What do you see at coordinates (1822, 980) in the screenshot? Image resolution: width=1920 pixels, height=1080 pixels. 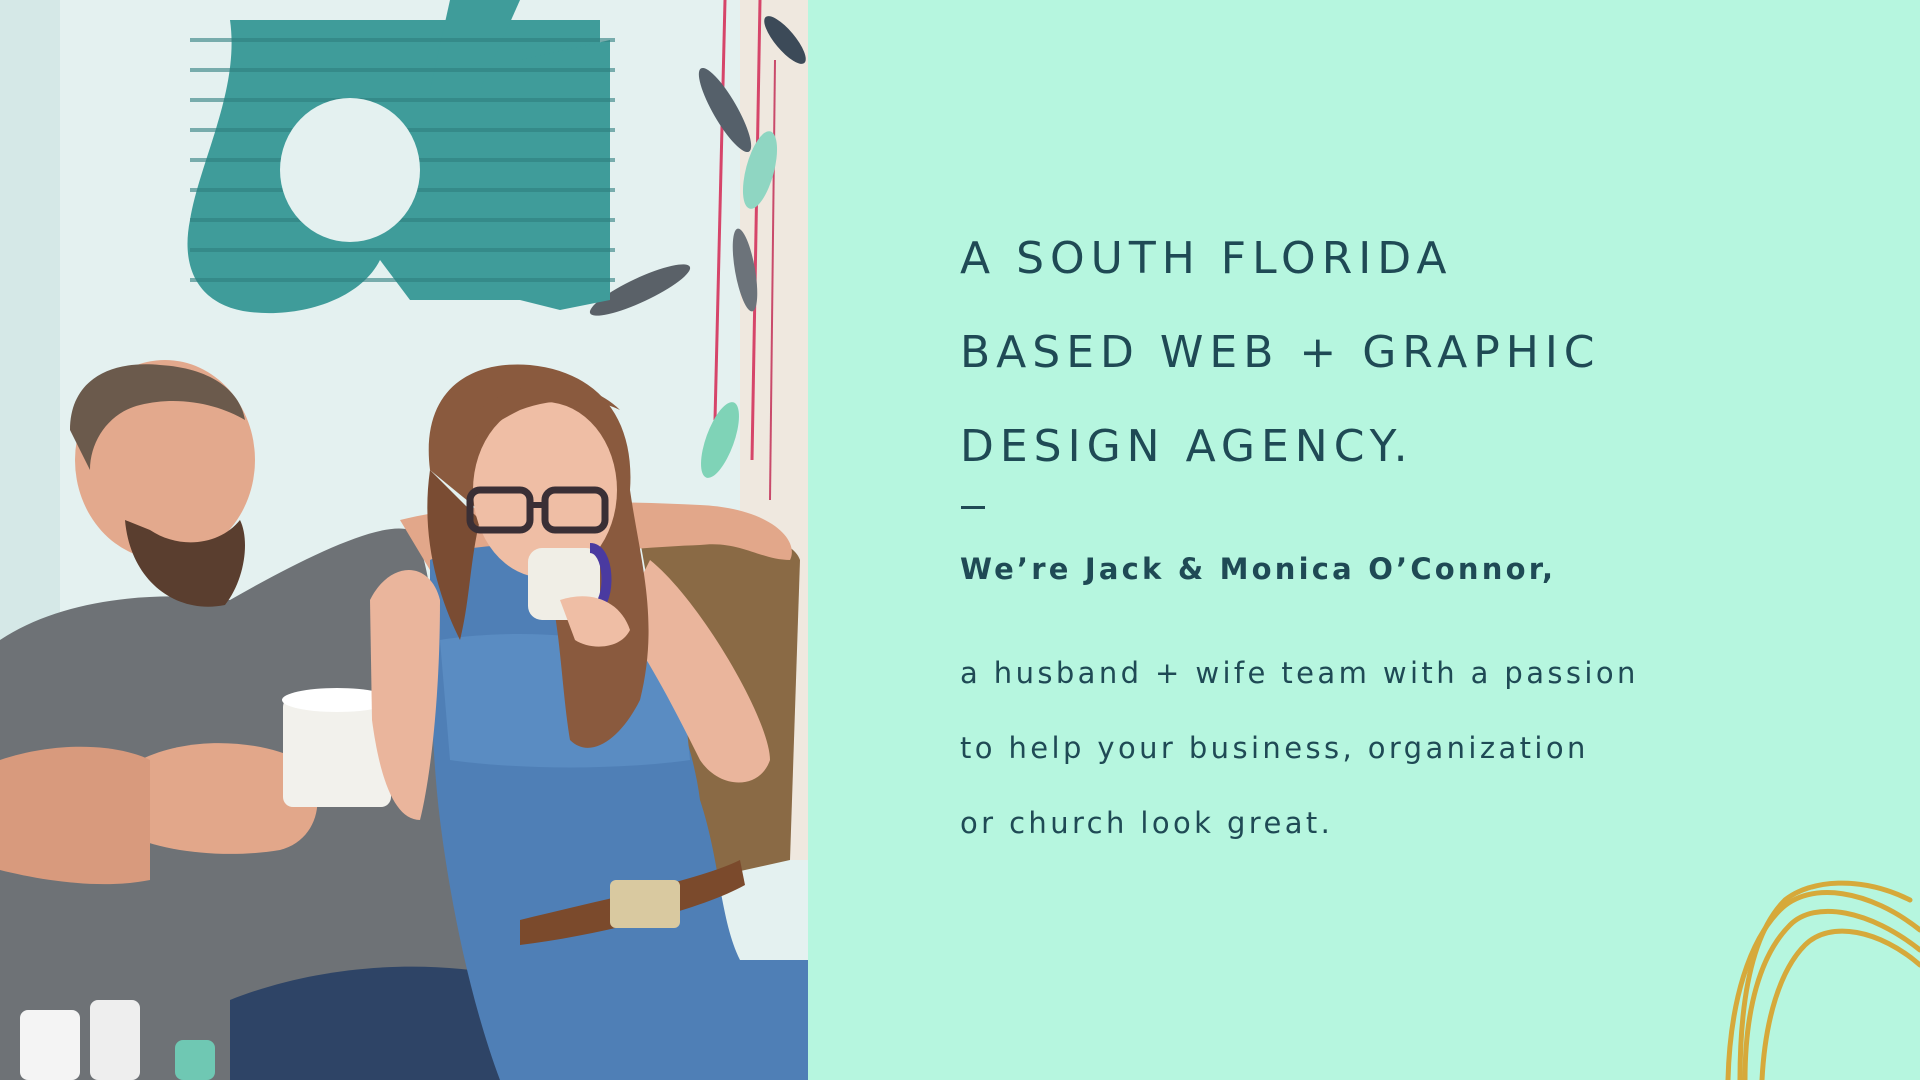 I see `gold-scribble-decoration` at bounding box center [1822, 980].